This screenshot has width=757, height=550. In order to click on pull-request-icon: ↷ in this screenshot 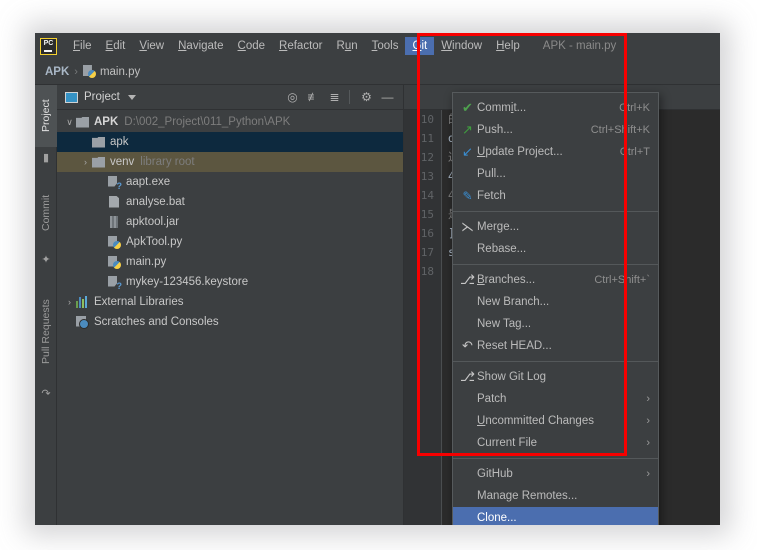, I will do `click(46, 394)`.